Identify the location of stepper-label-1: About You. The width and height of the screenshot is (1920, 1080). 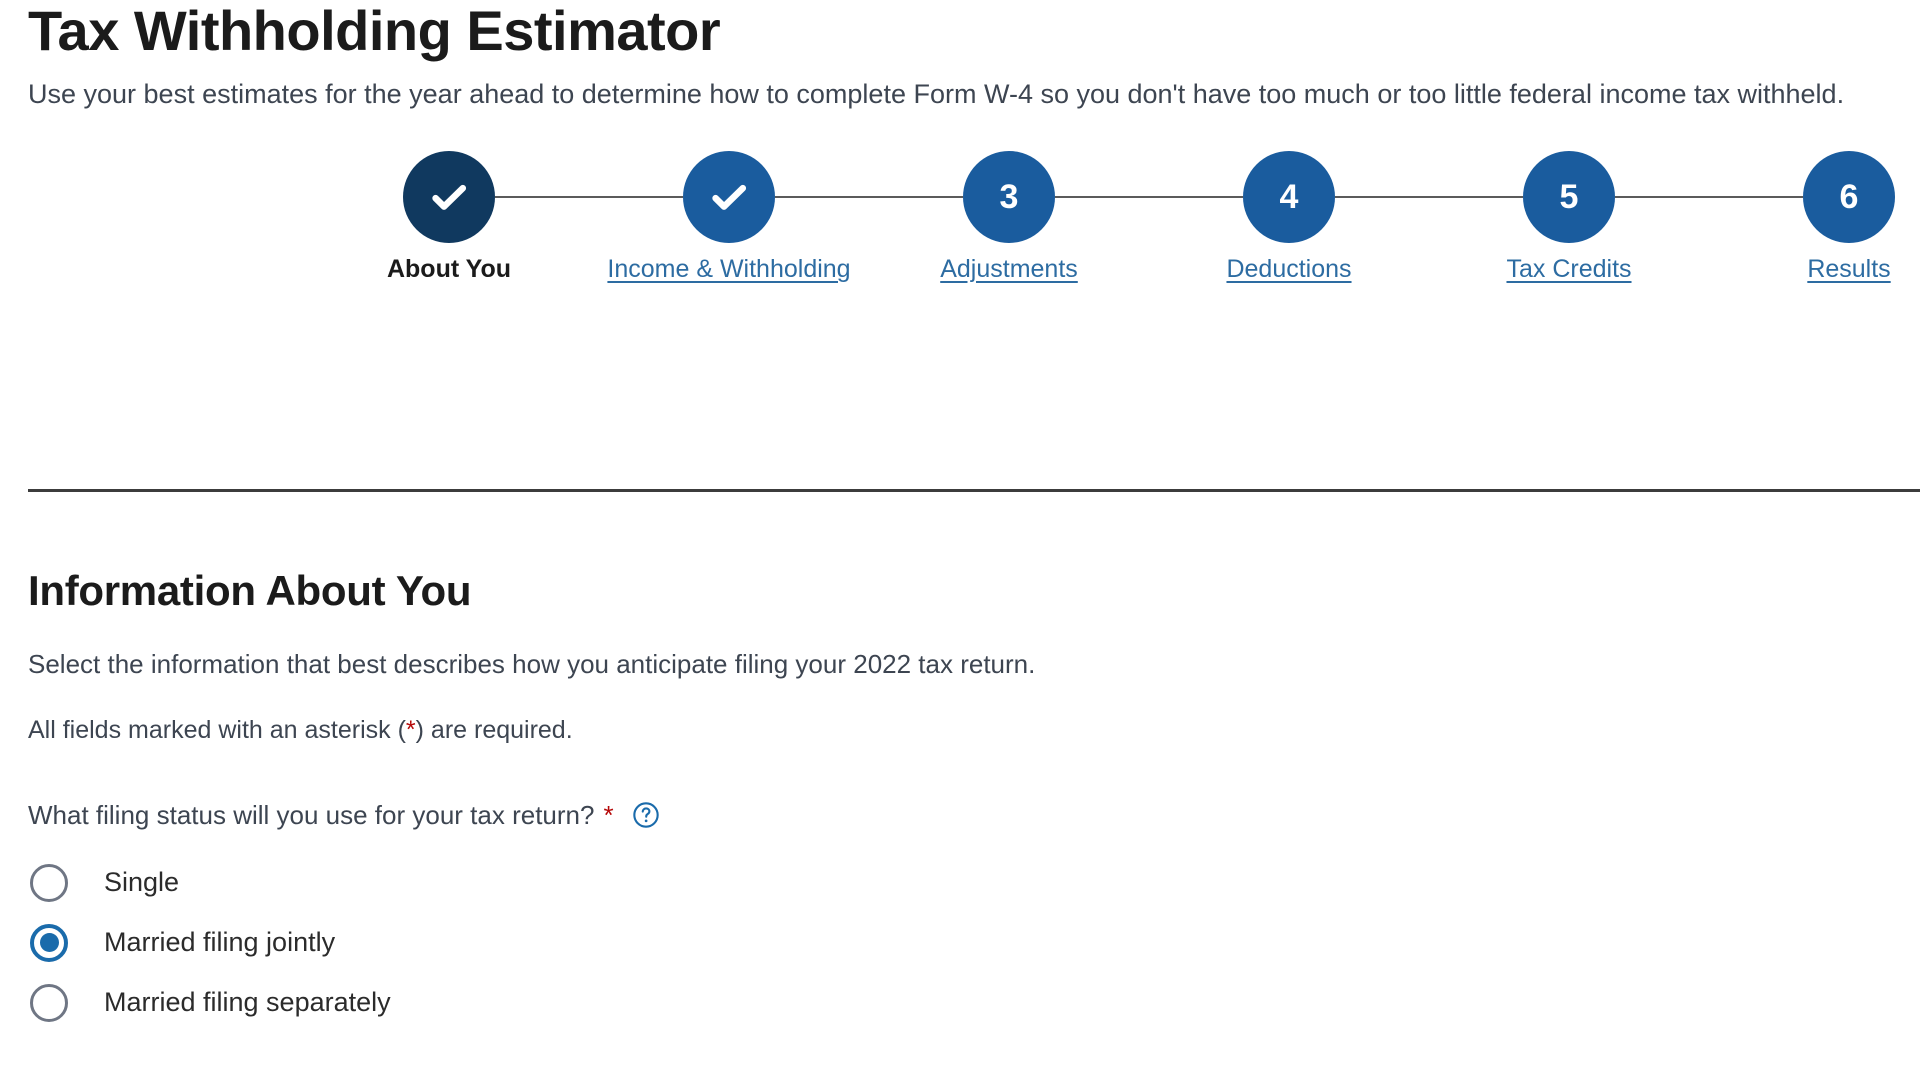
(449, 269).